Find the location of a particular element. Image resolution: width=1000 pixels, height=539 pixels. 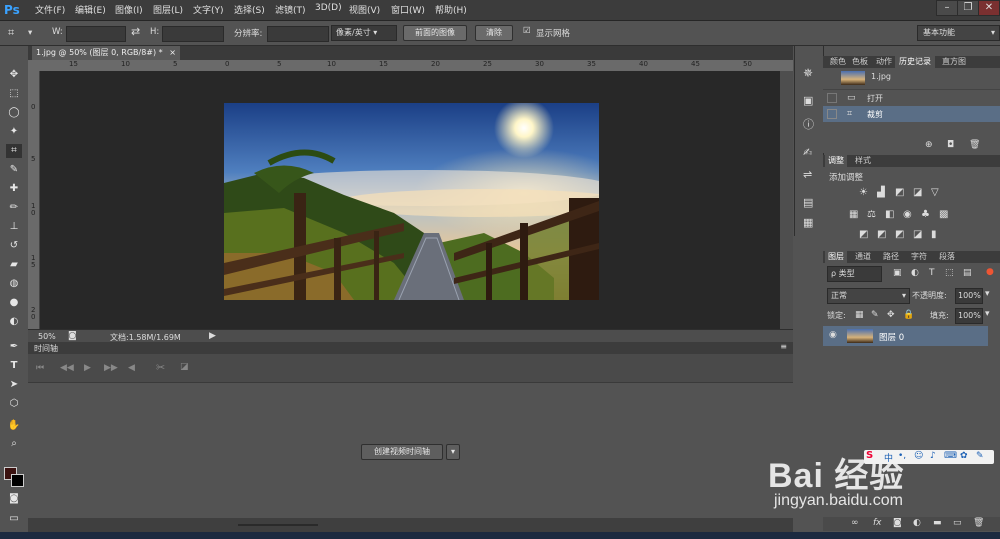

restore-button: ❐ is located at coordinates (968, 8).